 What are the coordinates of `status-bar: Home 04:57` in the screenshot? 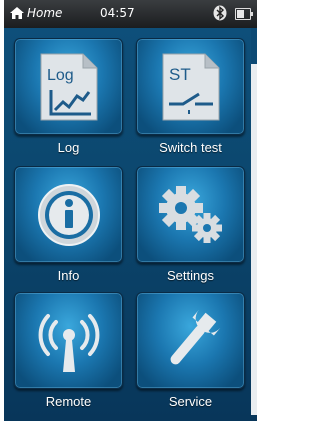 It's located at (130, 14).